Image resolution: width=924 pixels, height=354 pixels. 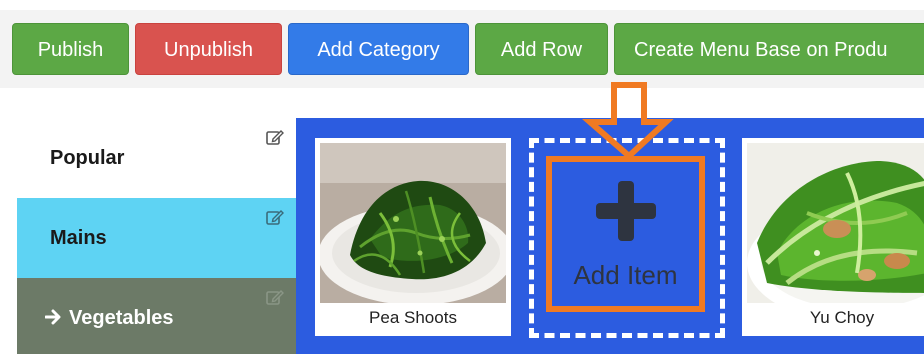 I want to click on add-item-label: Add Item, so click(x=625, y=275).